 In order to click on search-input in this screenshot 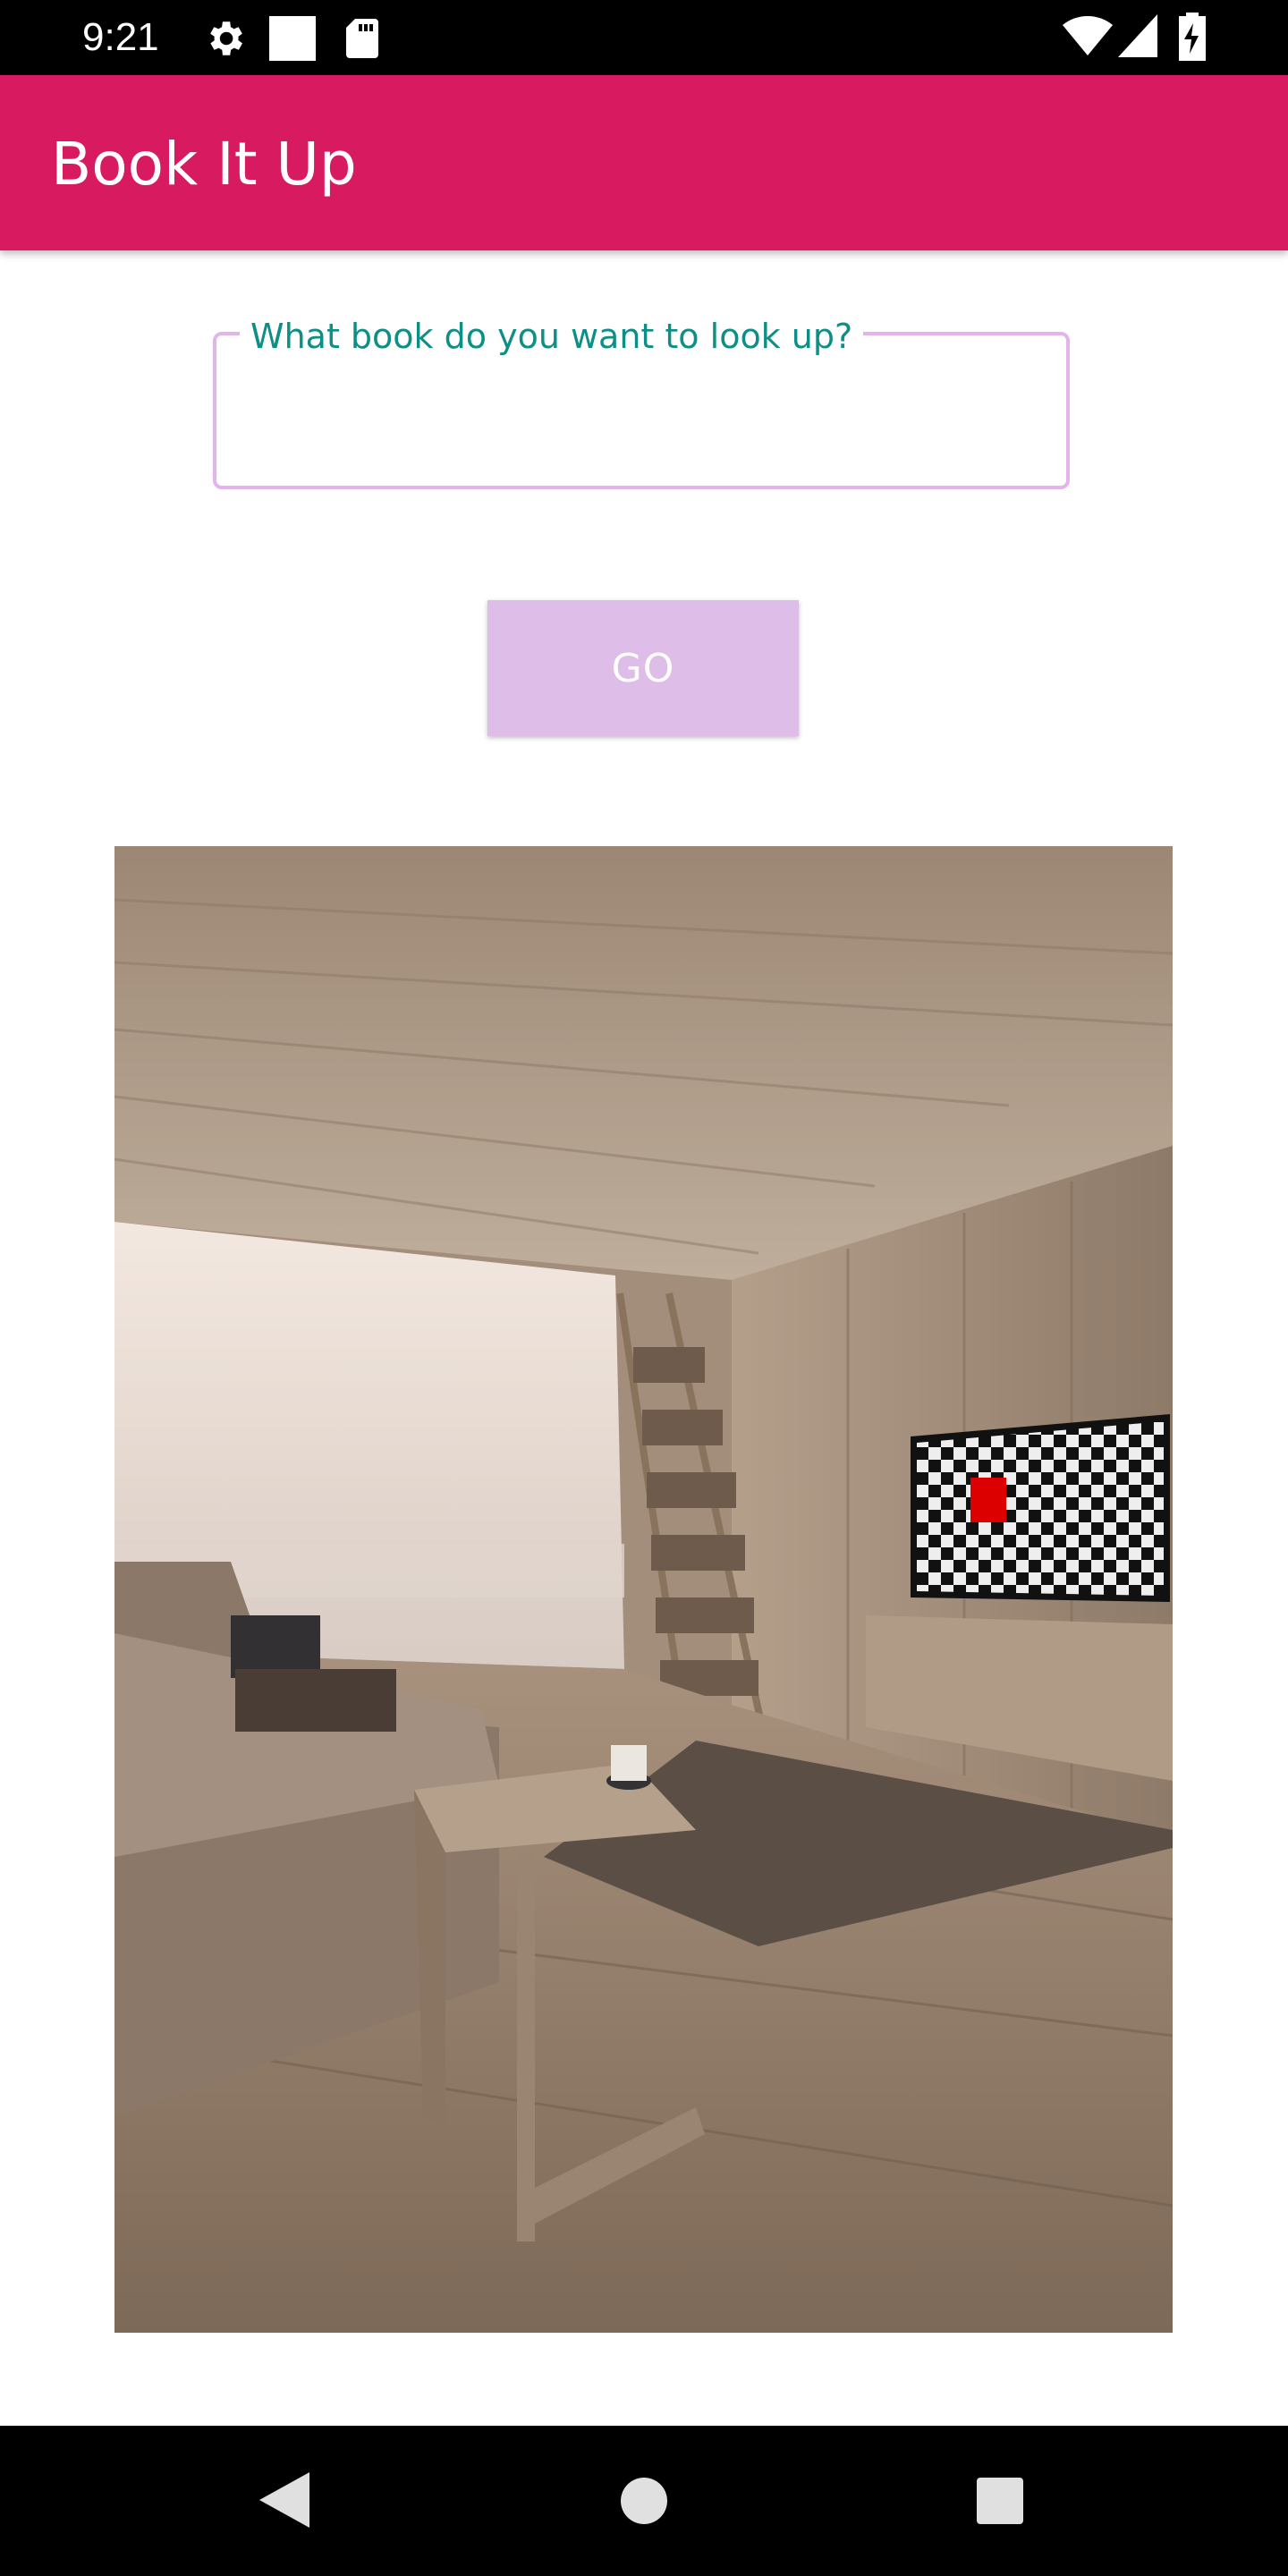, I will do `click(643, 417)`.